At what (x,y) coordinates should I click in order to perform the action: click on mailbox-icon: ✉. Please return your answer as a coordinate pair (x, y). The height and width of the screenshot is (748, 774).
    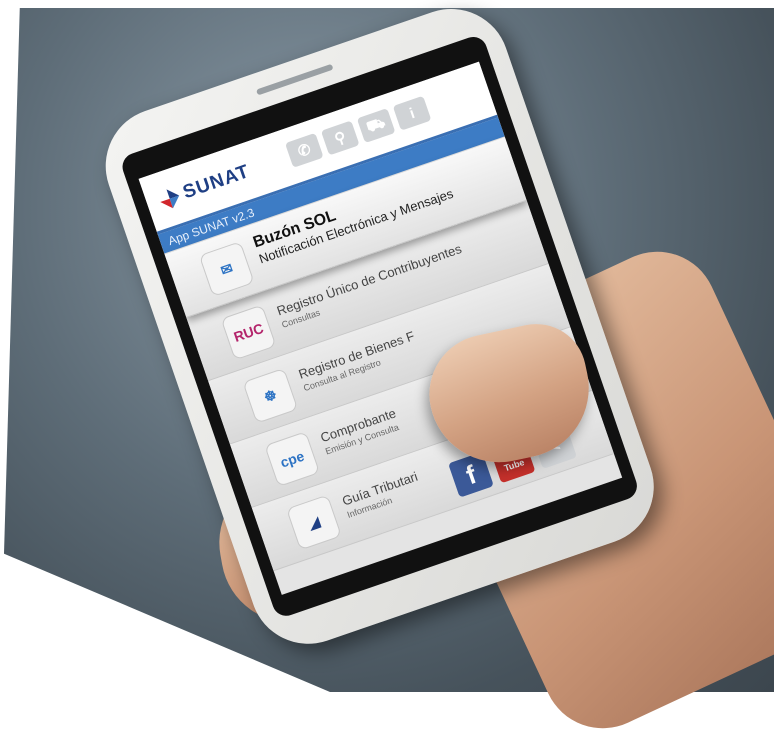
    Looking at the image, I should click on (226, 269).